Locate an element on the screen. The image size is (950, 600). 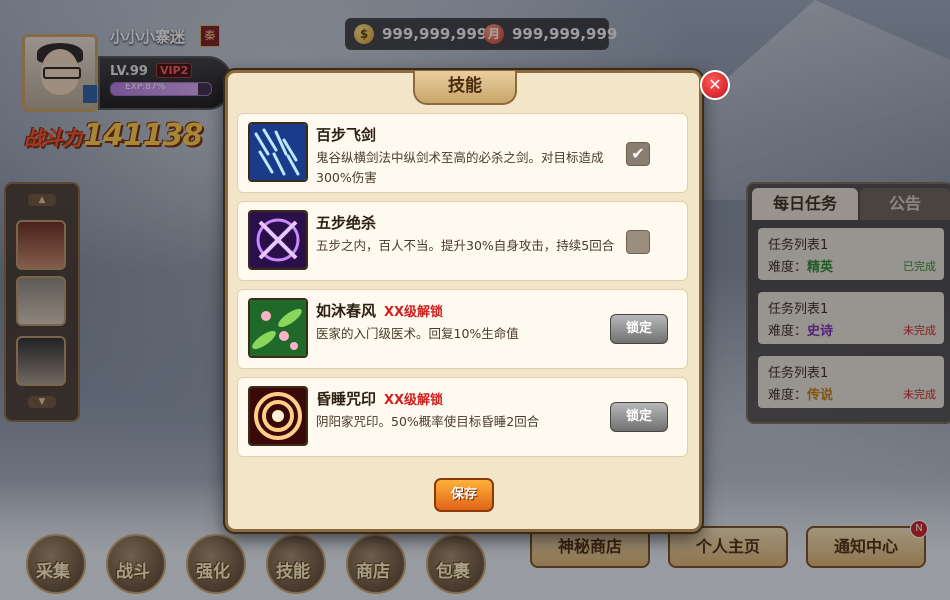
skill-desc: 阴阳家咒印。50%概率使目标昏睡2回合 is located at coordinates (428, 421).